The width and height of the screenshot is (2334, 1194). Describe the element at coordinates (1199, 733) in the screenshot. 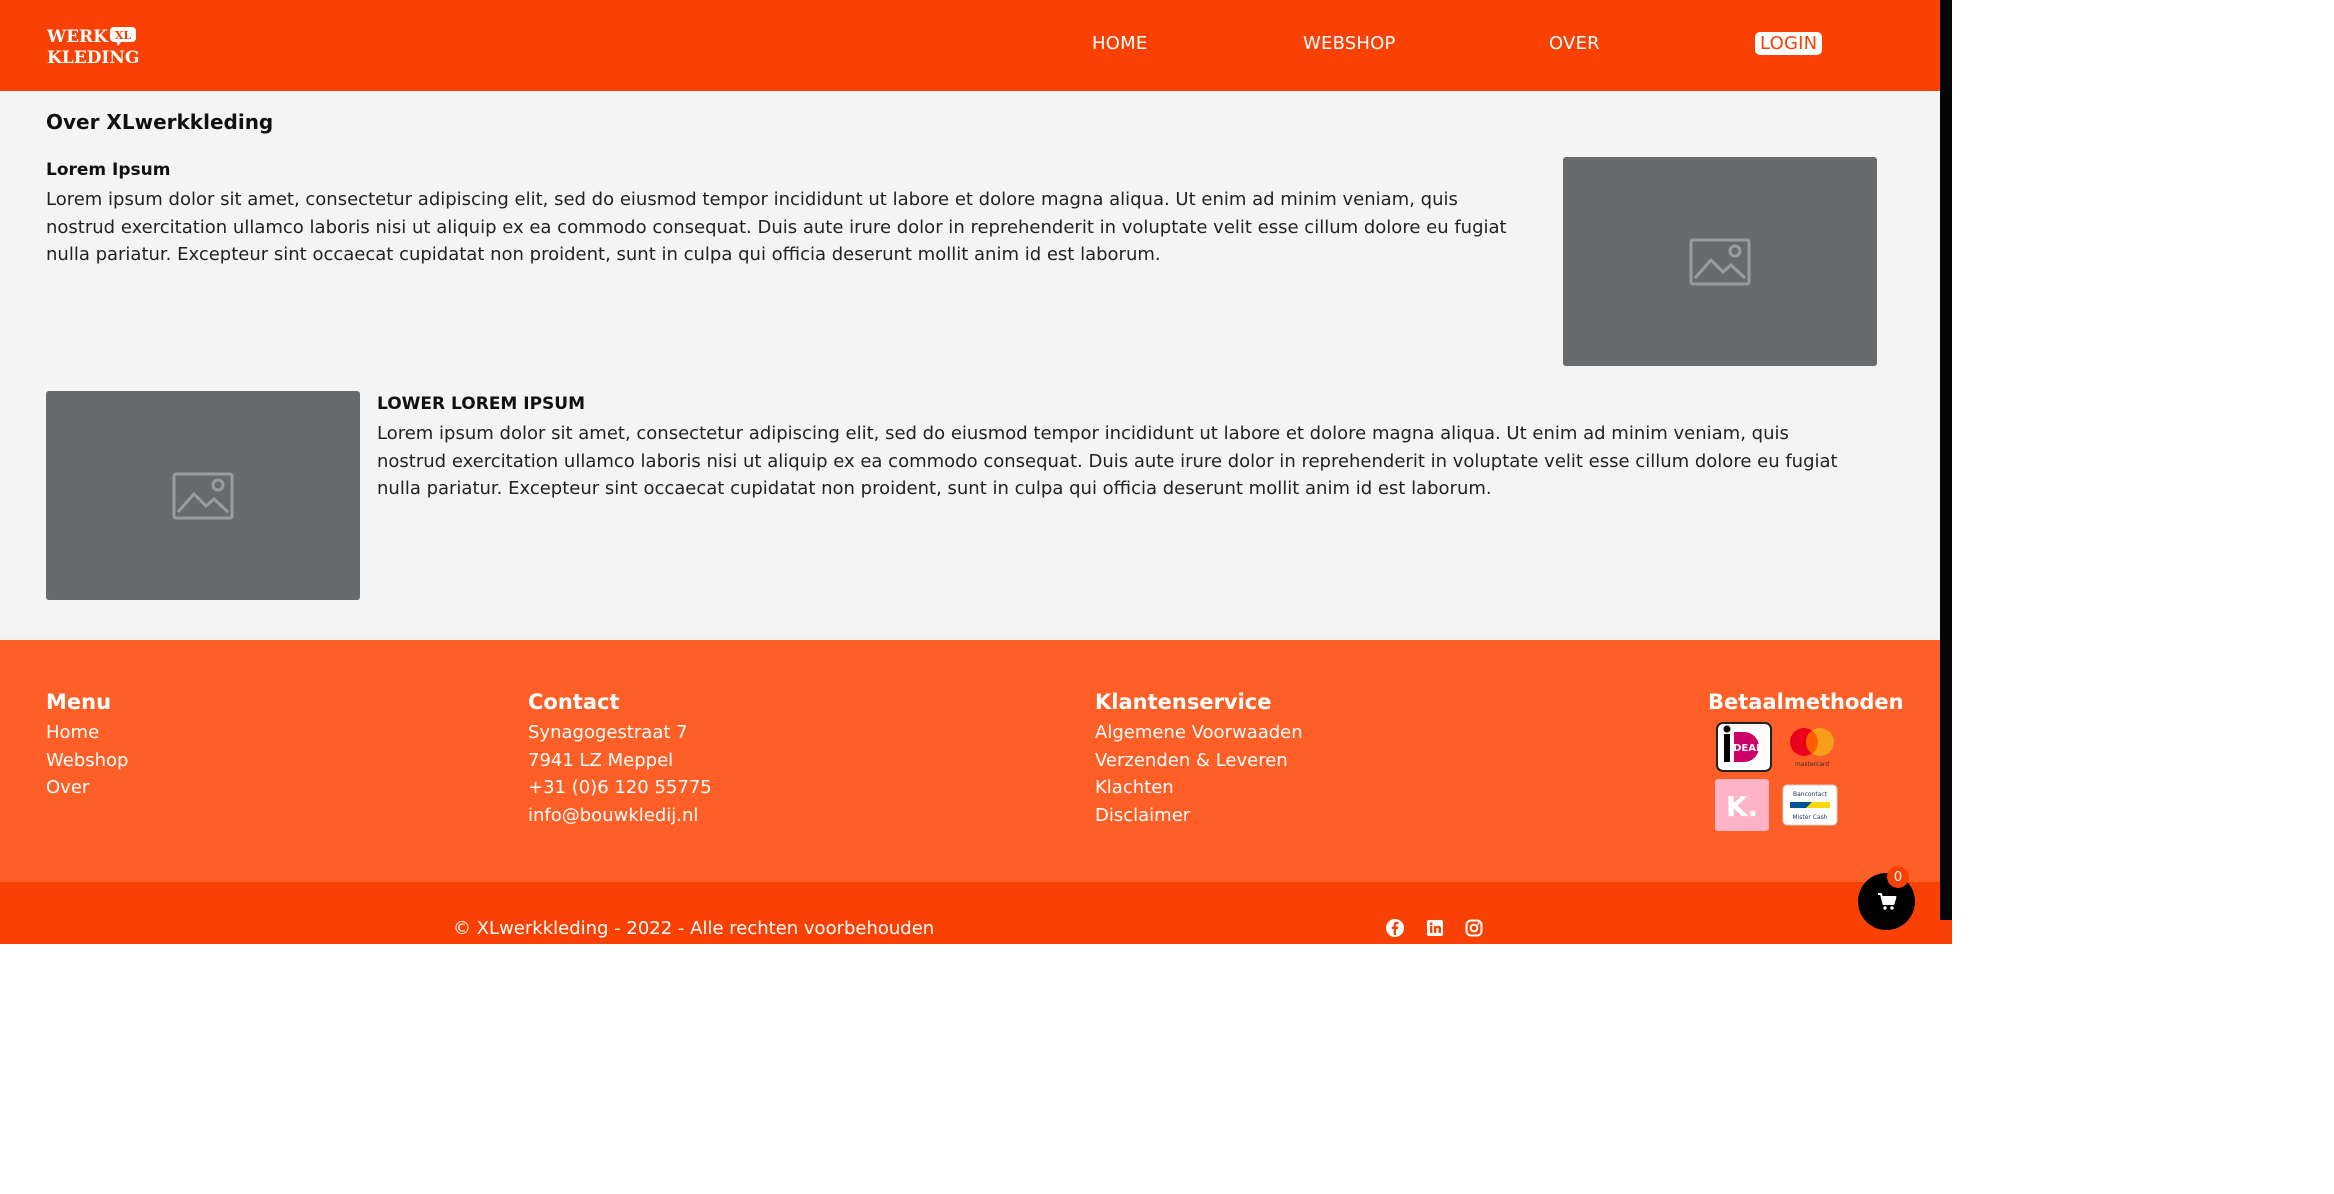

I see `footer-link-voorwaarden: Algemene Voorwaaden` at that location.